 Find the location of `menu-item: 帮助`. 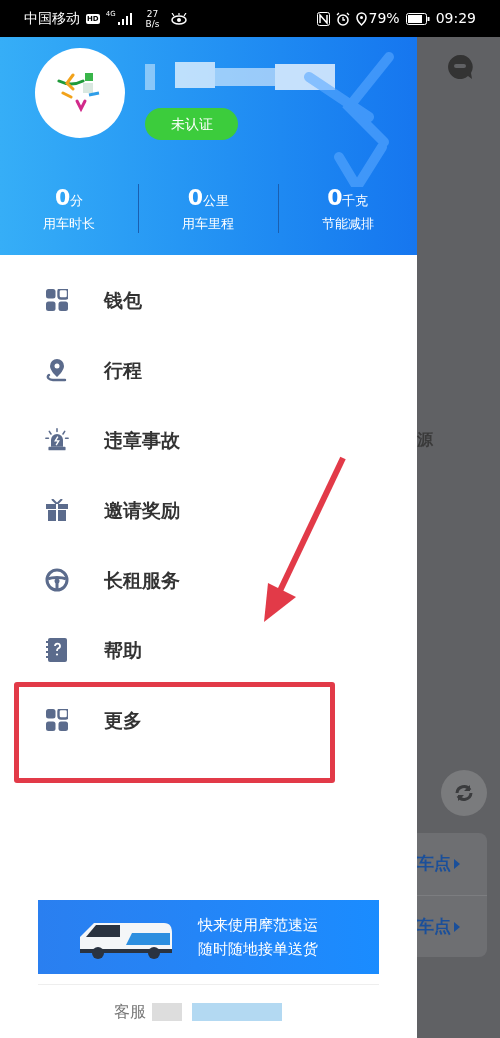

menu-item: 帮助 is located at coordinates (208, 650).